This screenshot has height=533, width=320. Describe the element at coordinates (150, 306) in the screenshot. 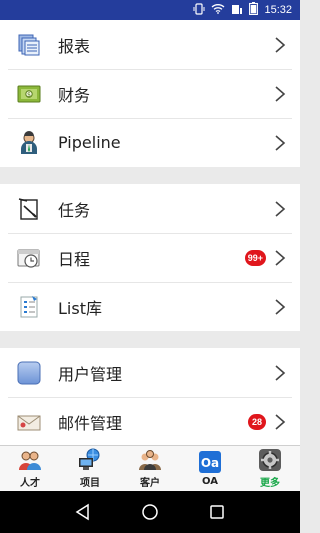

I see `menu-item-list-library: List库` at that location.